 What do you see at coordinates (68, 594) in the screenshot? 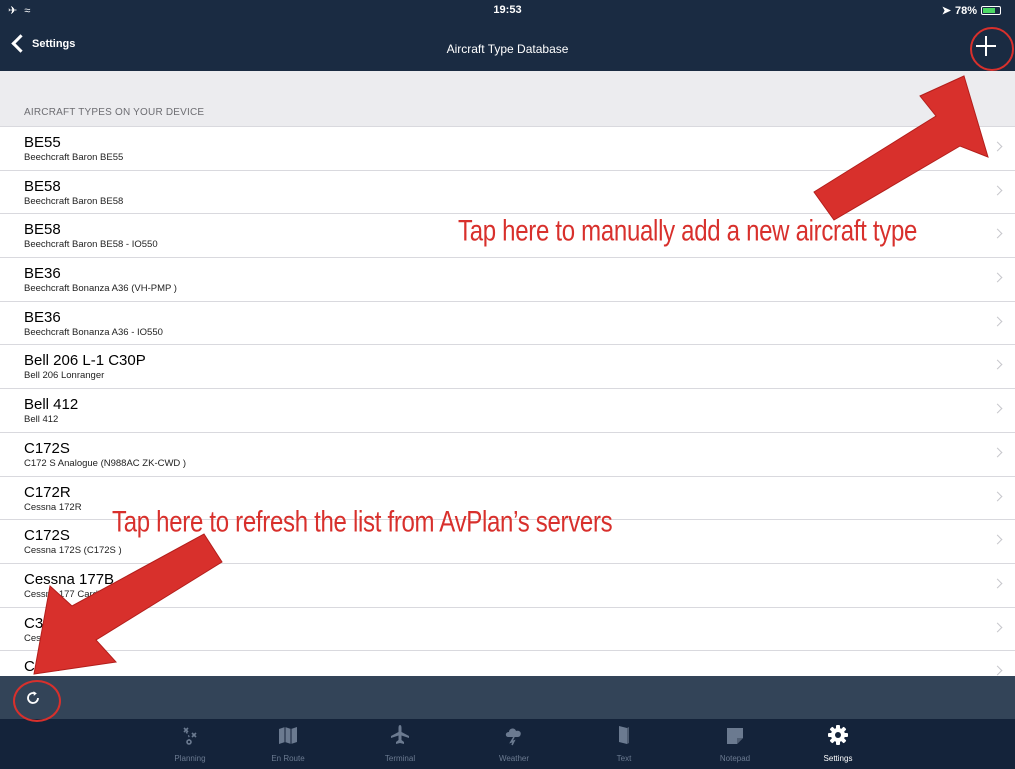
I see `aircraft-description: Cessna 177 Cardinal` at bounding box center [68, 594].